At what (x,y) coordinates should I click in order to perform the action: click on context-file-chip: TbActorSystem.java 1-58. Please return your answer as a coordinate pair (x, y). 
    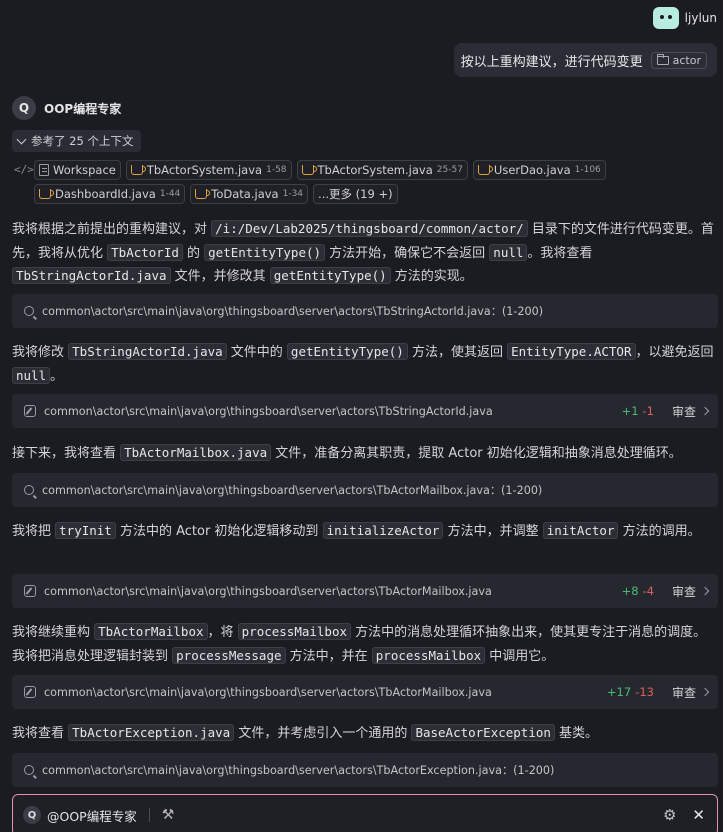
    Looking at the image, I should click on (208, 170).